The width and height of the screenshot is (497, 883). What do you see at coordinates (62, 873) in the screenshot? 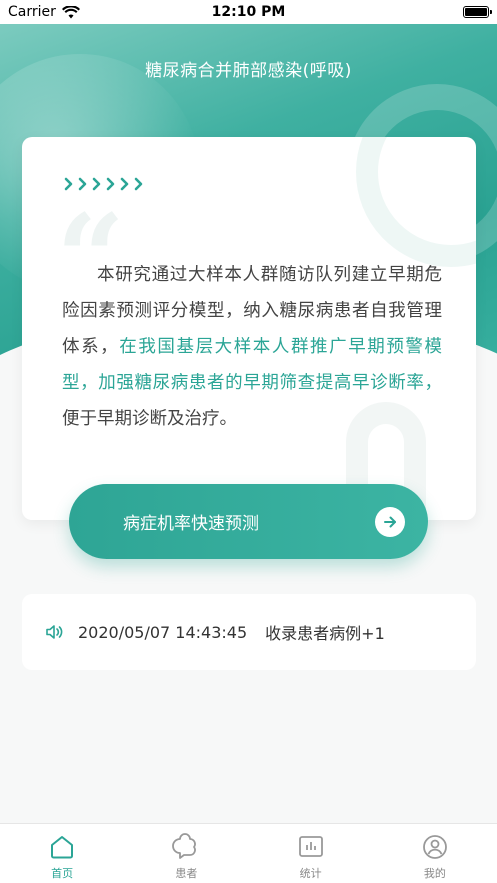
I see `tab-home-label: 首页` at bounding box center [62, 873].